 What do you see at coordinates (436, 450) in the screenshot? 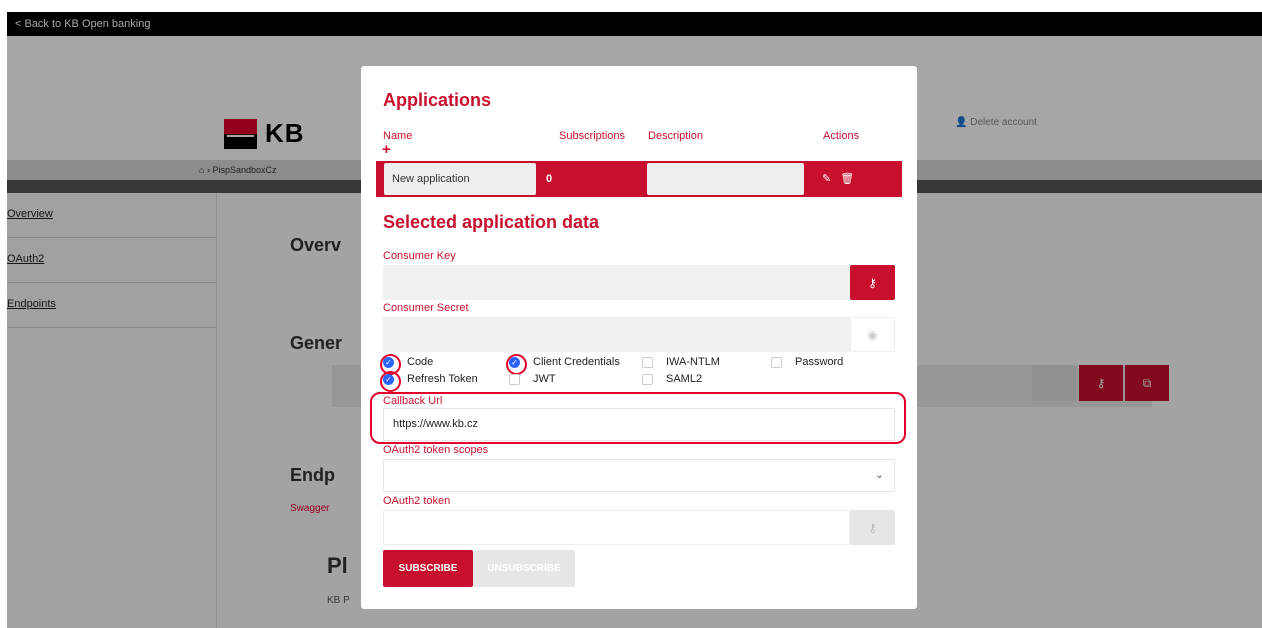
I see `token-scopes-label: OAuth2 token scopes` at bounding box center [436, 450].